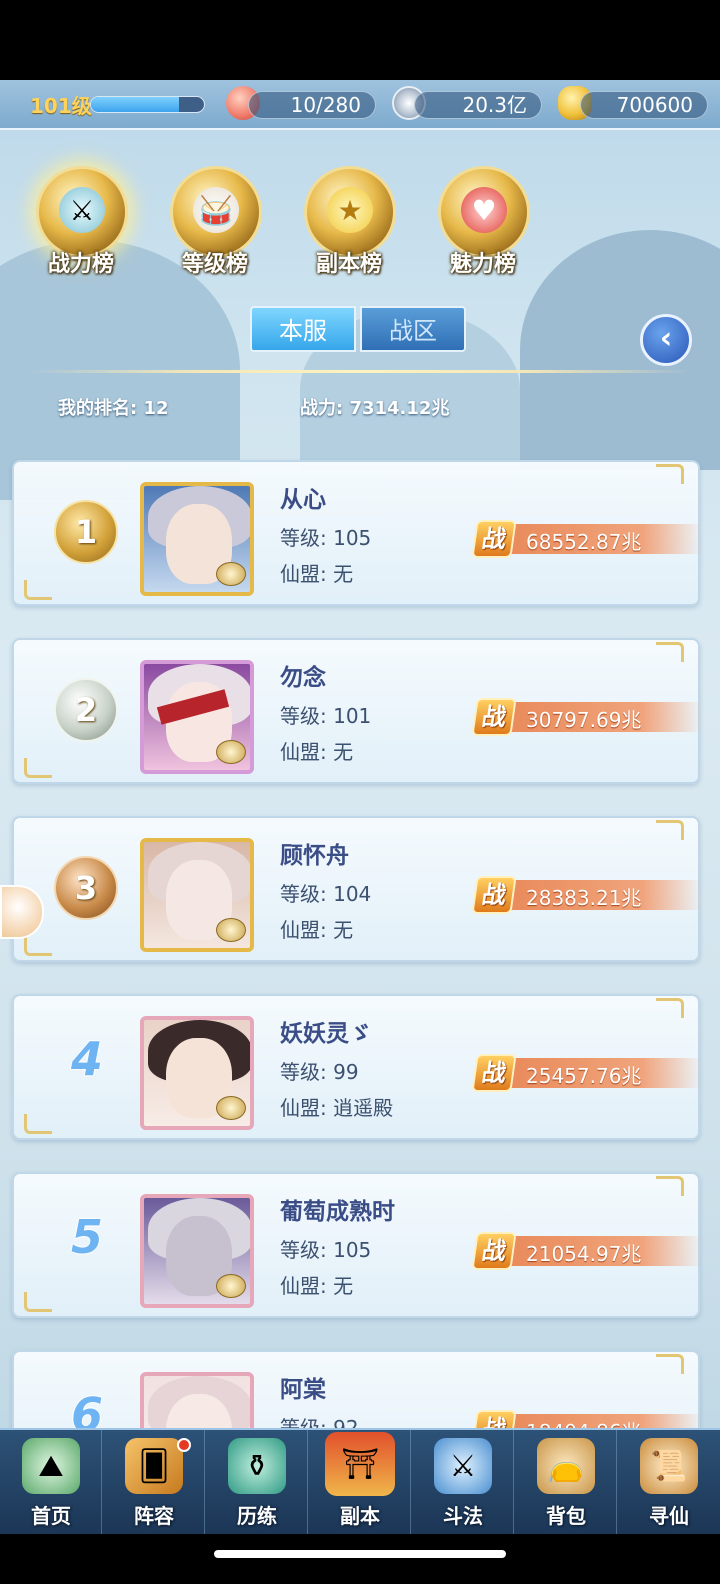  Describe the element at coordinates (216, 212) in the screenshot. I see `drum-emblem-icon: 🥁` at that location.